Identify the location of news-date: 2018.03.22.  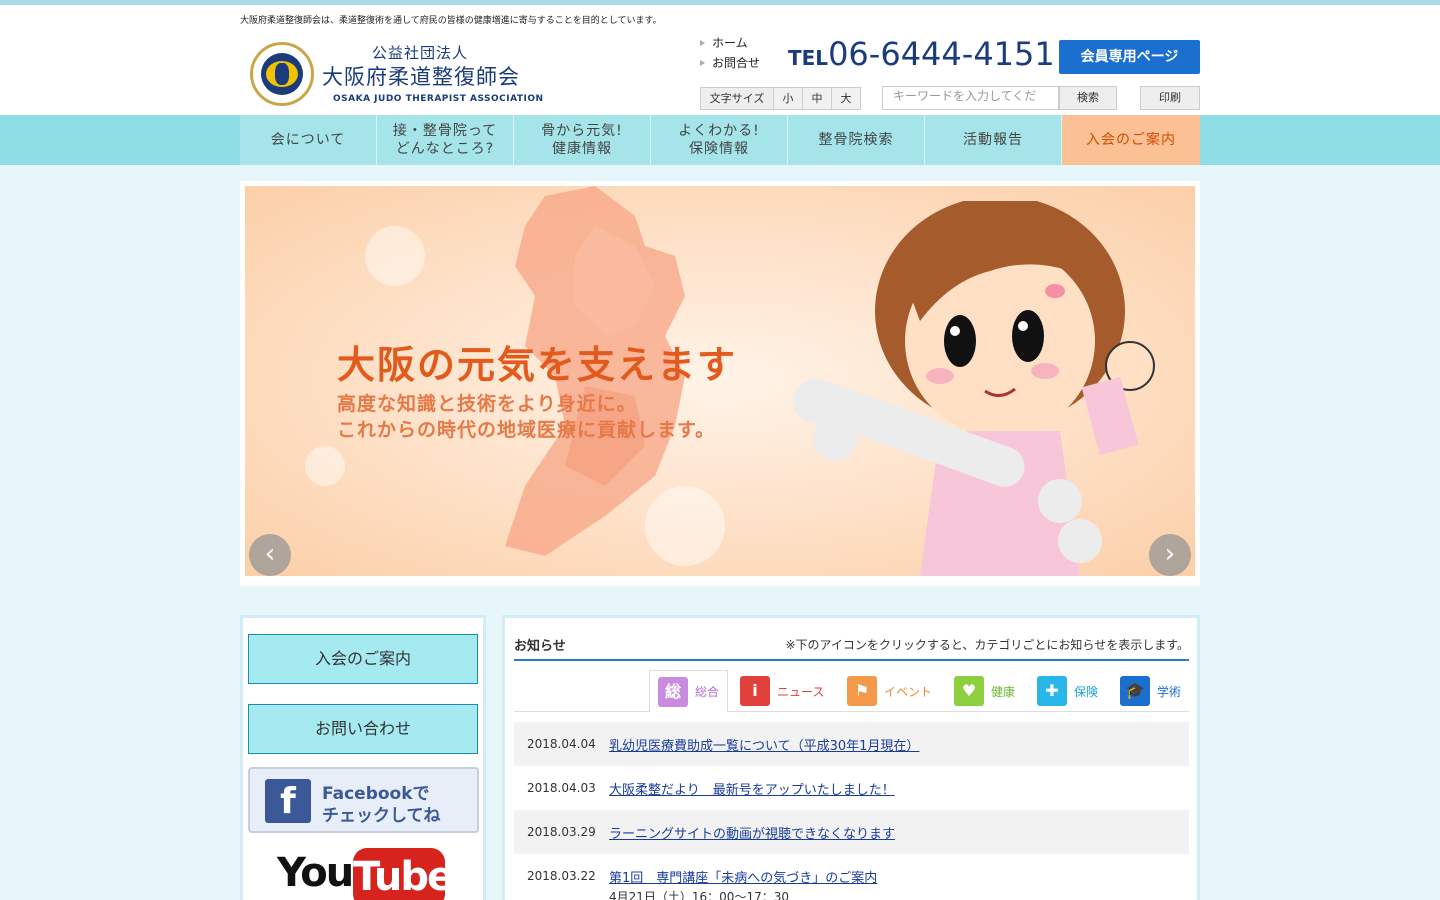
(561, 876).